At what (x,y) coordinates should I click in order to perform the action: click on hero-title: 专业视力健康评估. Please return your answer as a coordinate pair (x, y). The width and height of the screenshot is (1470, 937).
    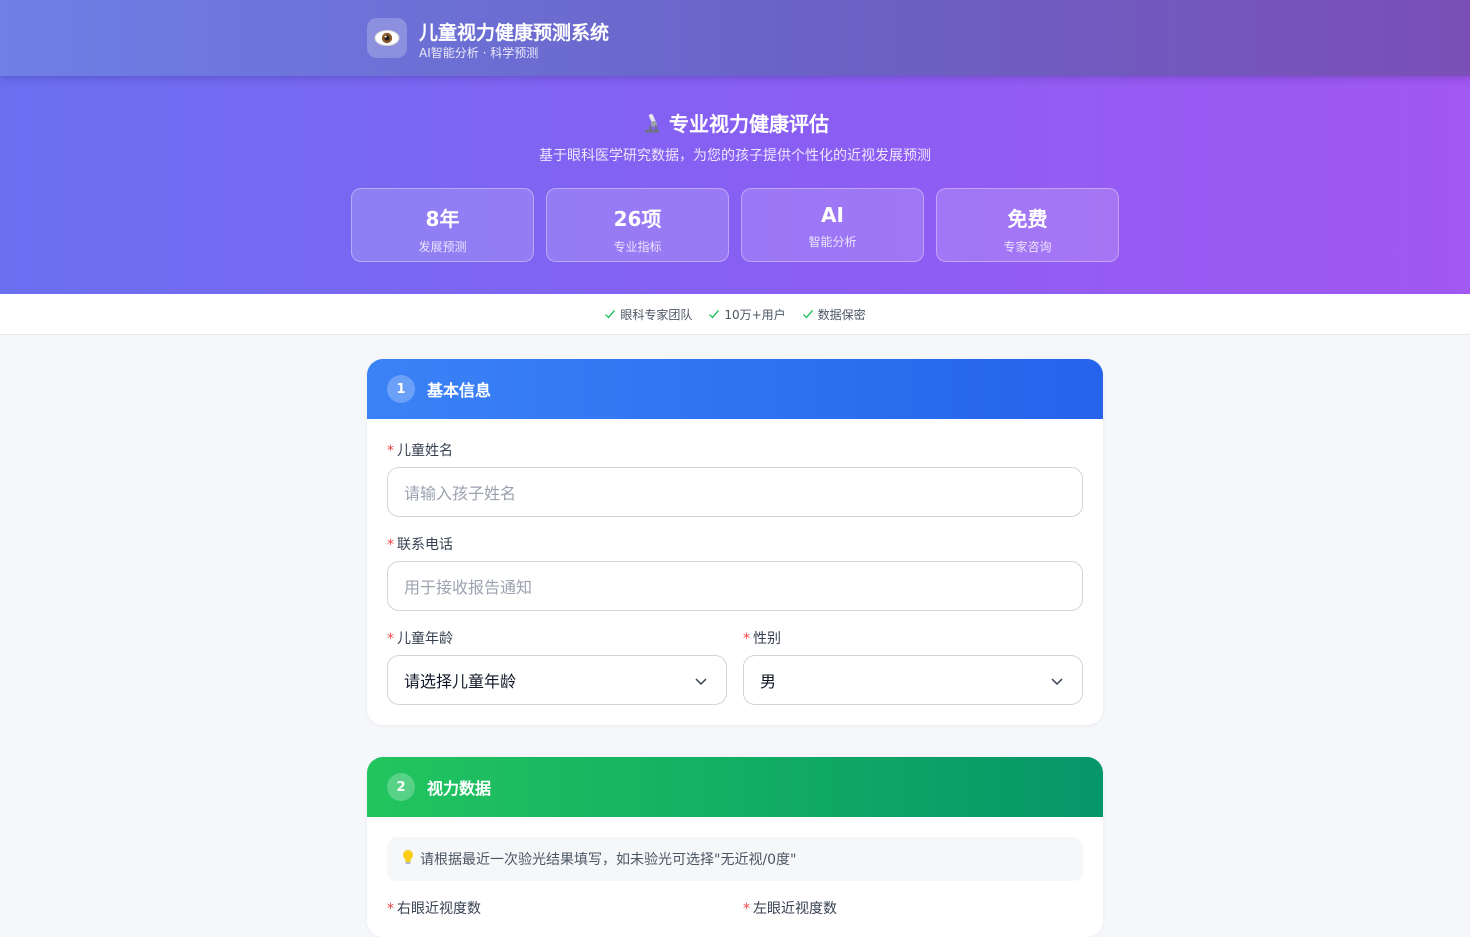
    Looking at the image, I should click on (735, 123).